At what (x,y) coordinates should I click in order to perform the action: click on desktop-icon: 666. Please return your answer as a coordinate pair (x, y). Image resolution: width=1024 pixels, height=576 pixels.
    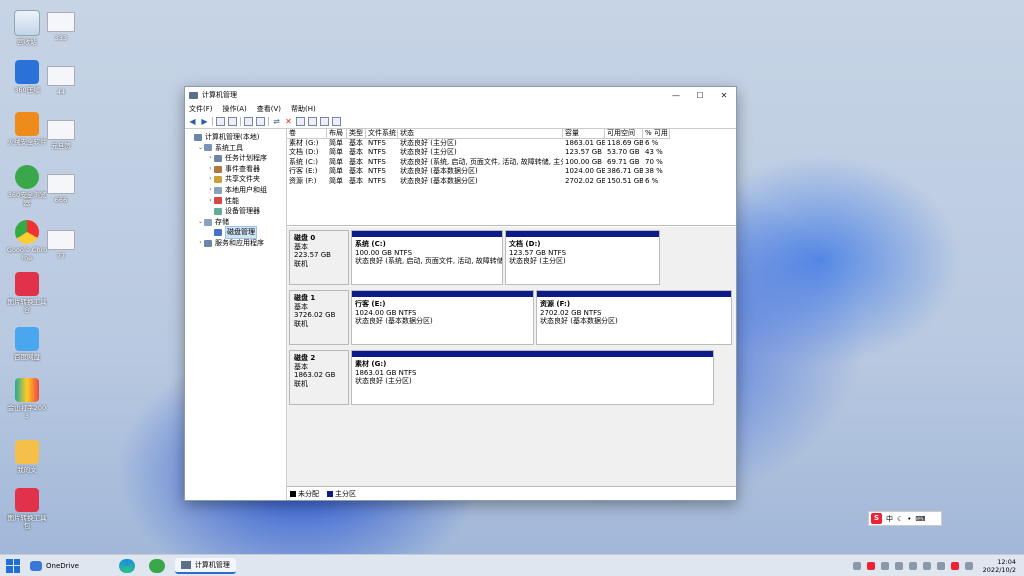
    Looking at the image, I should click on (61, 189).